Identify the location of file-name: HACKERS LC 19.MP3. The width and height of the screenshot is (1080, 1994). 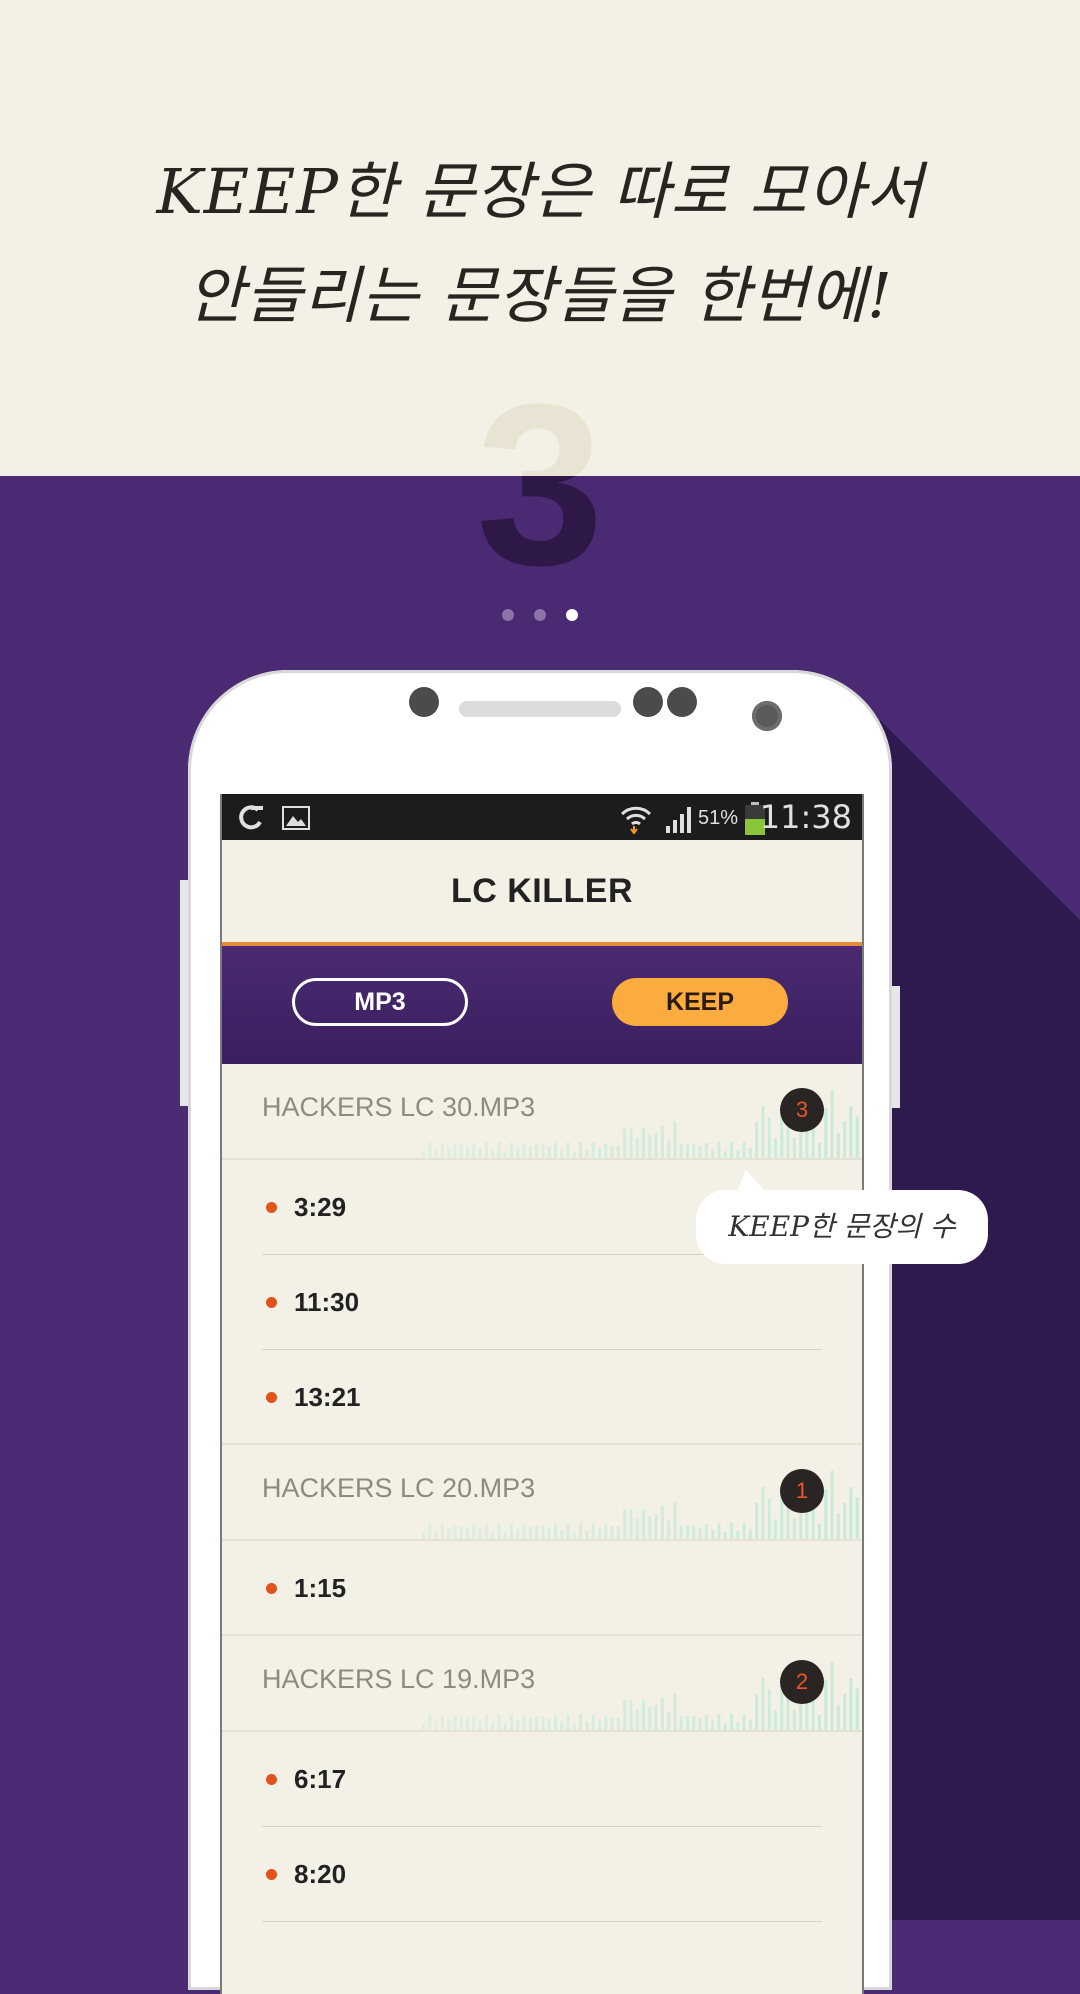
(399, 1679).